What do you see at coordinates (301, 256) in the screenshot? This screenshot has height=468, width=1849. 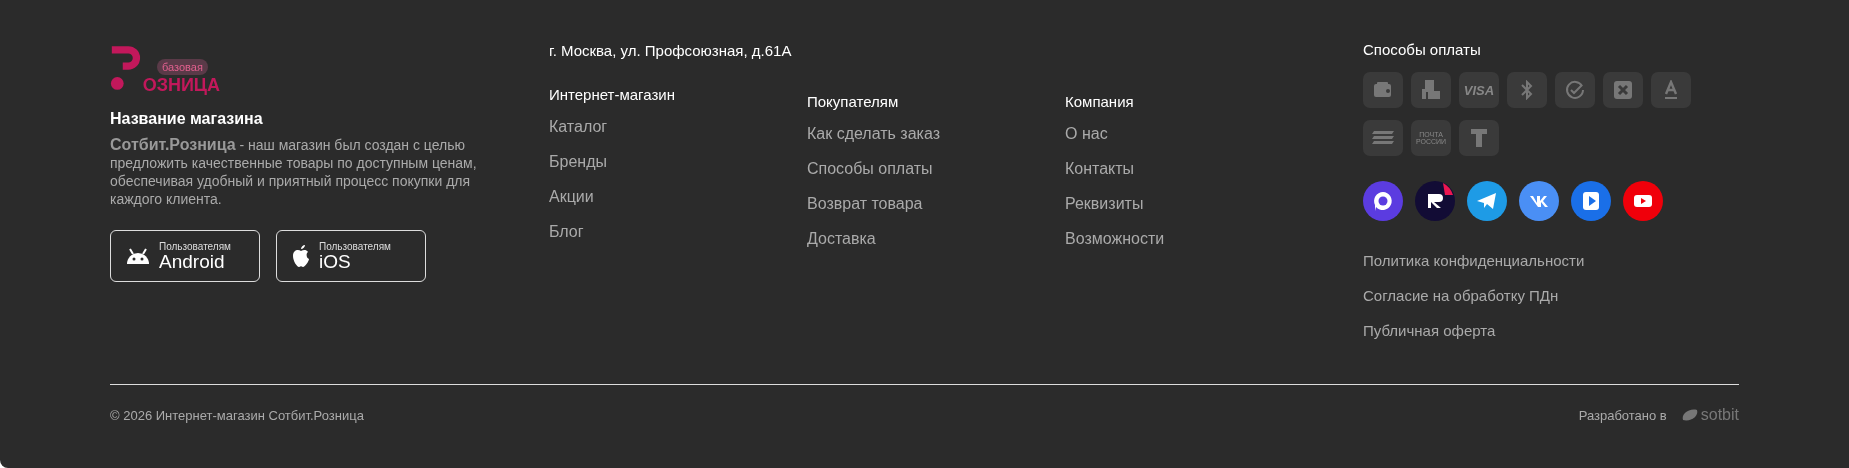 I see `apple-icon` at bounding box center [301, 256].